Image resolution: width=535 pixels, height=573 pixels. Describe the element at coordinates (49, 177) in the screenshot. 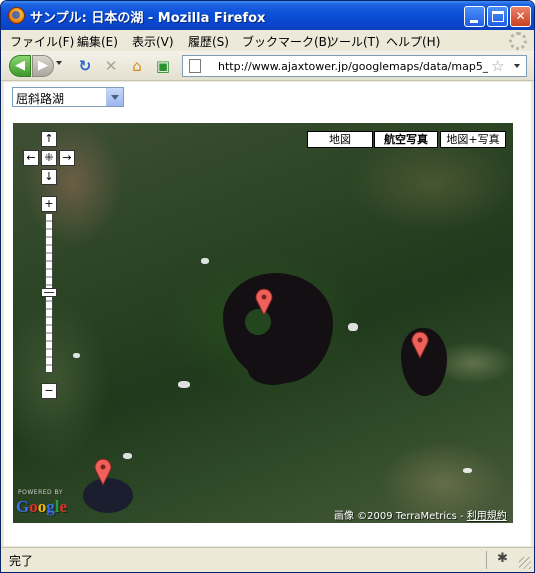

I see `pan-down-button: ↓` at that location.